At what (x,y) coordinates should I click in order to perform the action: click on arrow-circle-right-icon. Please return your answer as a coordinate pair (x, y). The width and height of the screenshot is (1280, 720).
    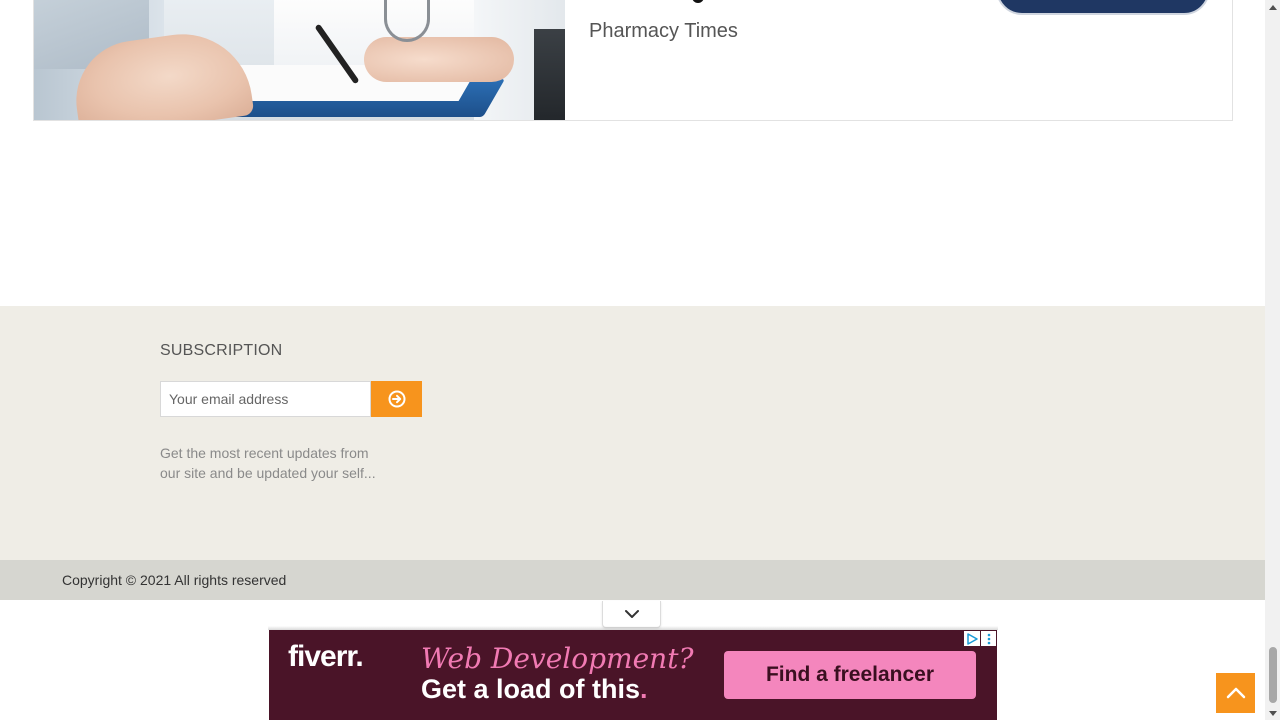
    Looking at the image, I should click on (396, 399).